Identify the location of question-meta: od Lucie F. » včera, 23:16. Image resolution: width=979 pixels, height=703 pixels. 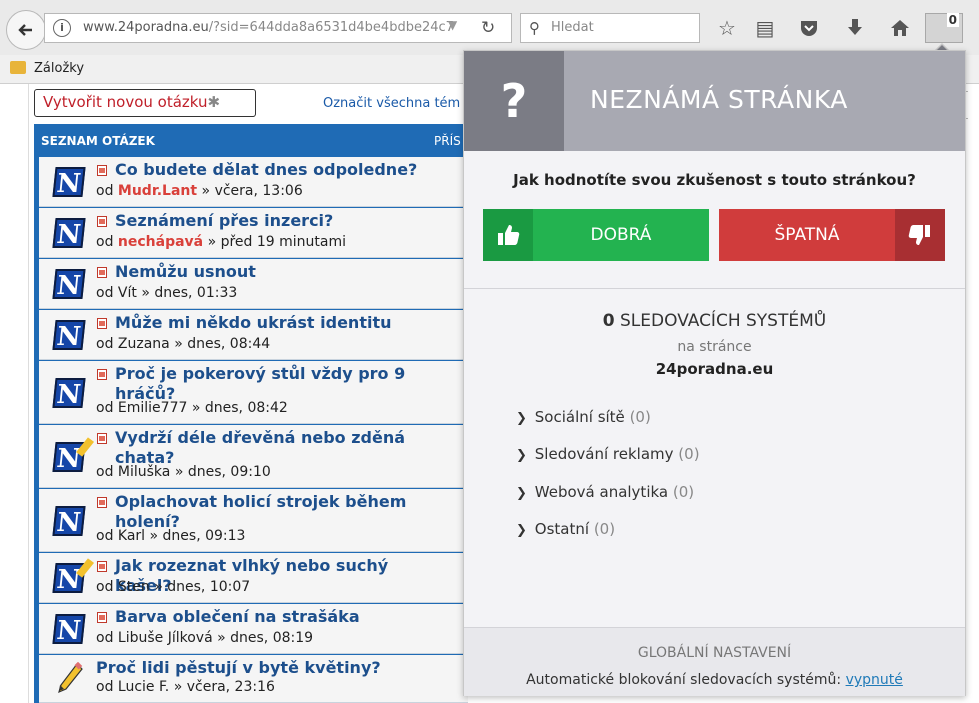
(185, 687).